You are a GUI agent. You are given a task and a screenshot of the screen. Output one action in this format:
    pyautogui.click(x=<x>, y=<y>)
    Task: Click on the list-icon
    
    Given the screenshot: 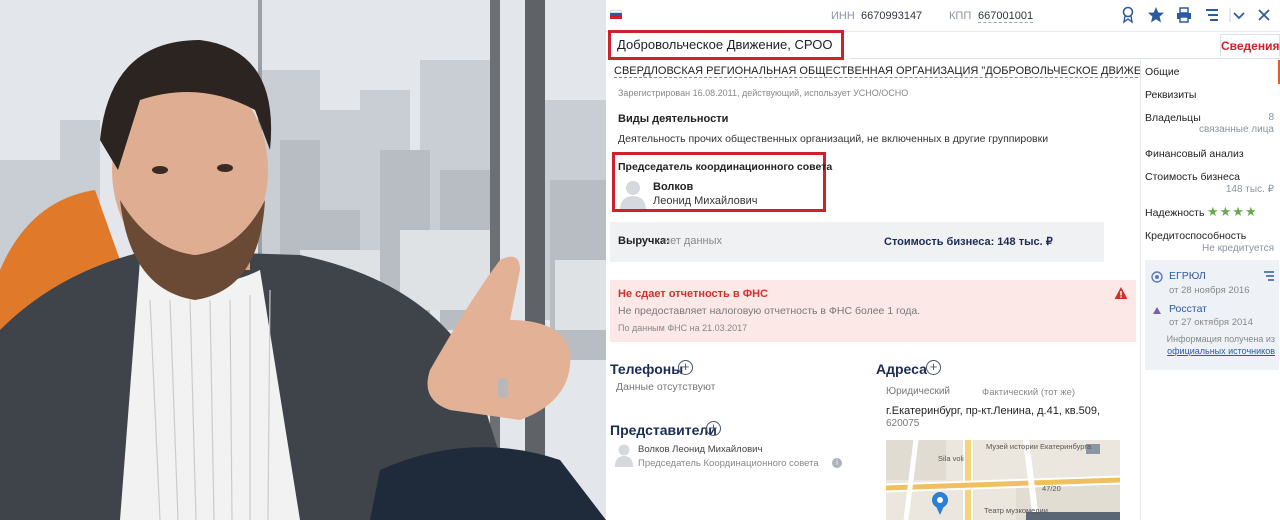 What is the action you would take?
    pyautogui.click(x=1212, y=16)
    